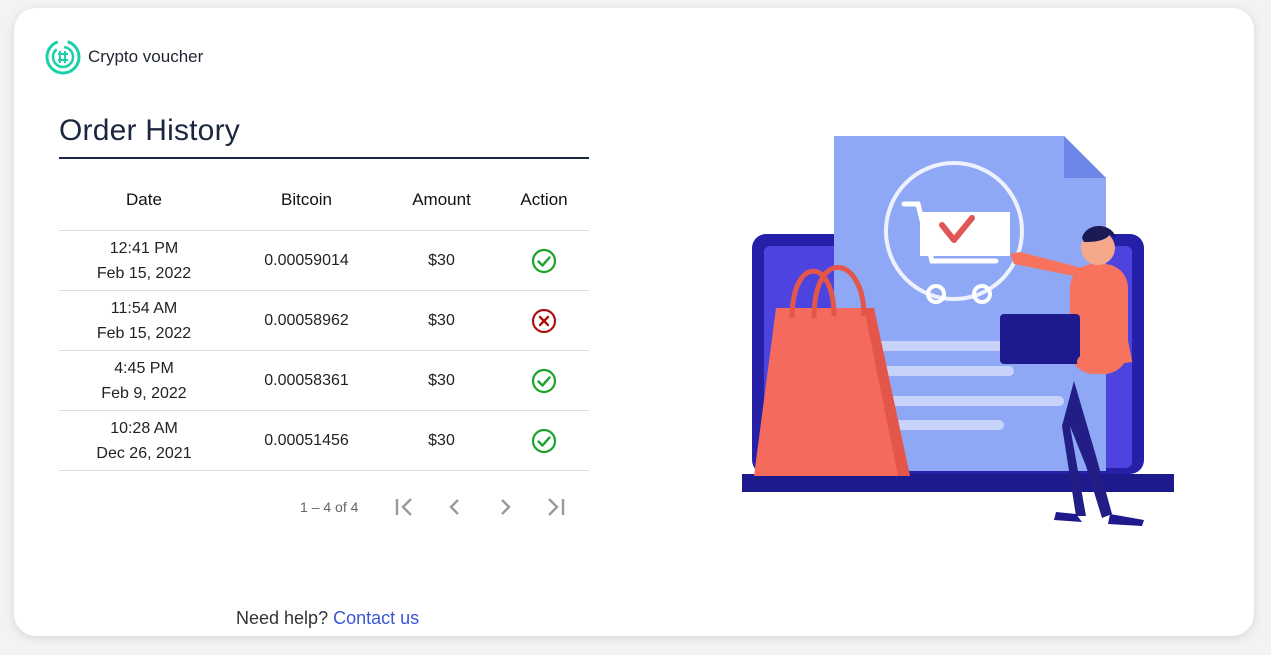  What do you see at coordinates (329, 507) in the screenshot?
I see `pagination-range: 1 – 4 of 4` at bounding box center [329, 507].